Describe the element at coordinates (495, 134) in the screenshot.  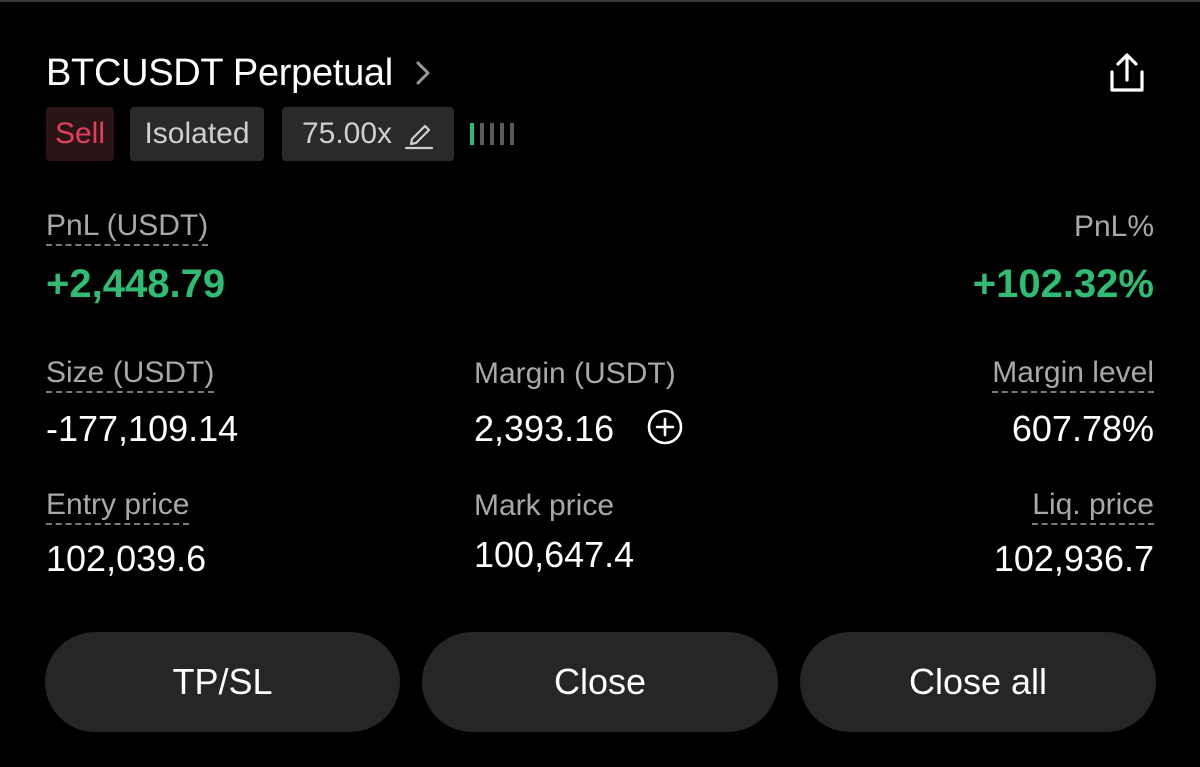
I see `risk-level-indicator` at that location.